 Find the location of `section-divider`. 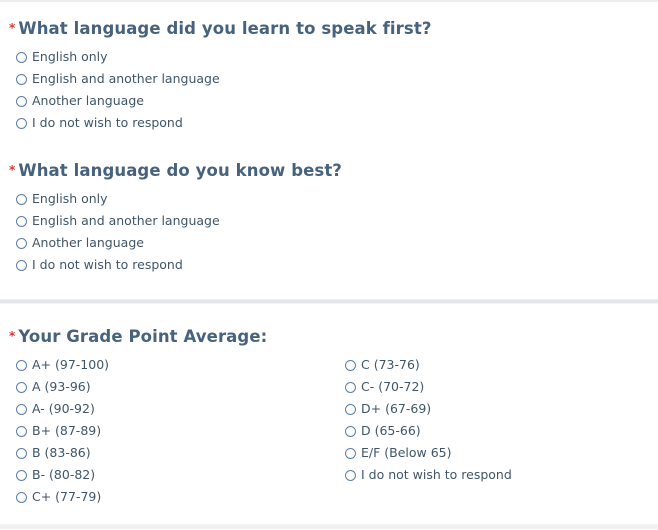

section-divider is located at coordinates (329, 301).